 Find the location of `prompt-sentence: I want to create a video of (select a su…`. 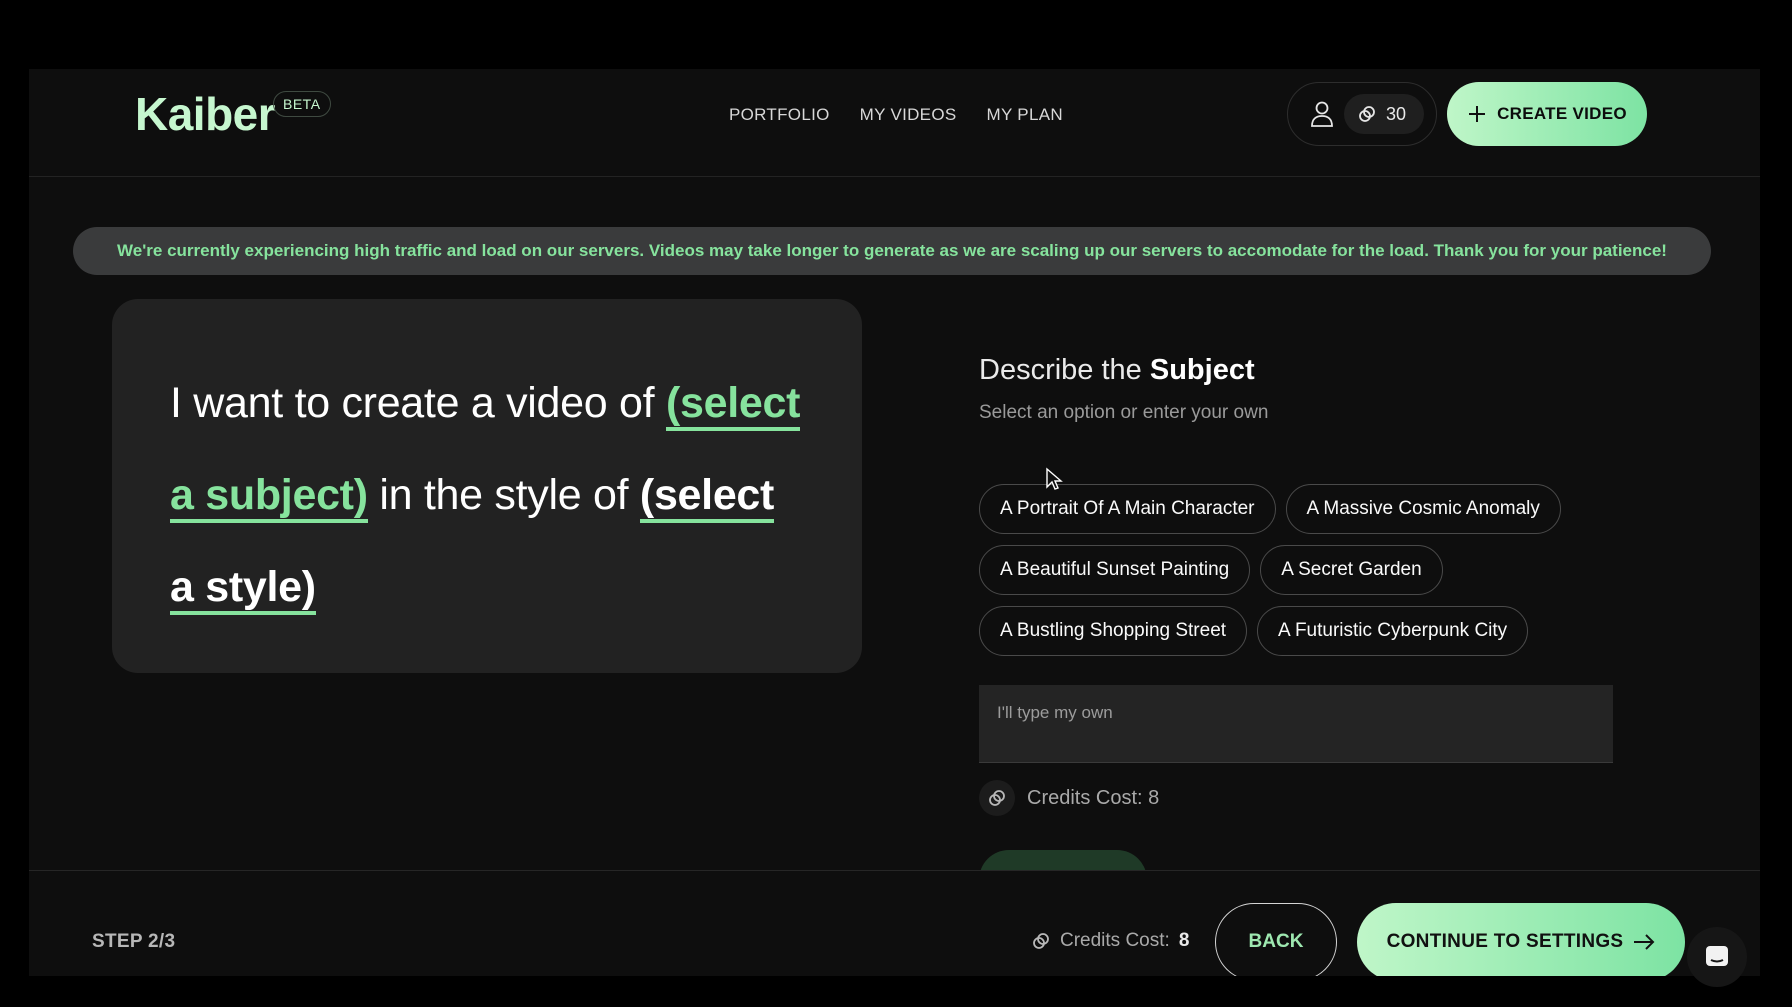

prompt-sentence: I want to create a video of (select a su… is located at coordinates (488, 495).